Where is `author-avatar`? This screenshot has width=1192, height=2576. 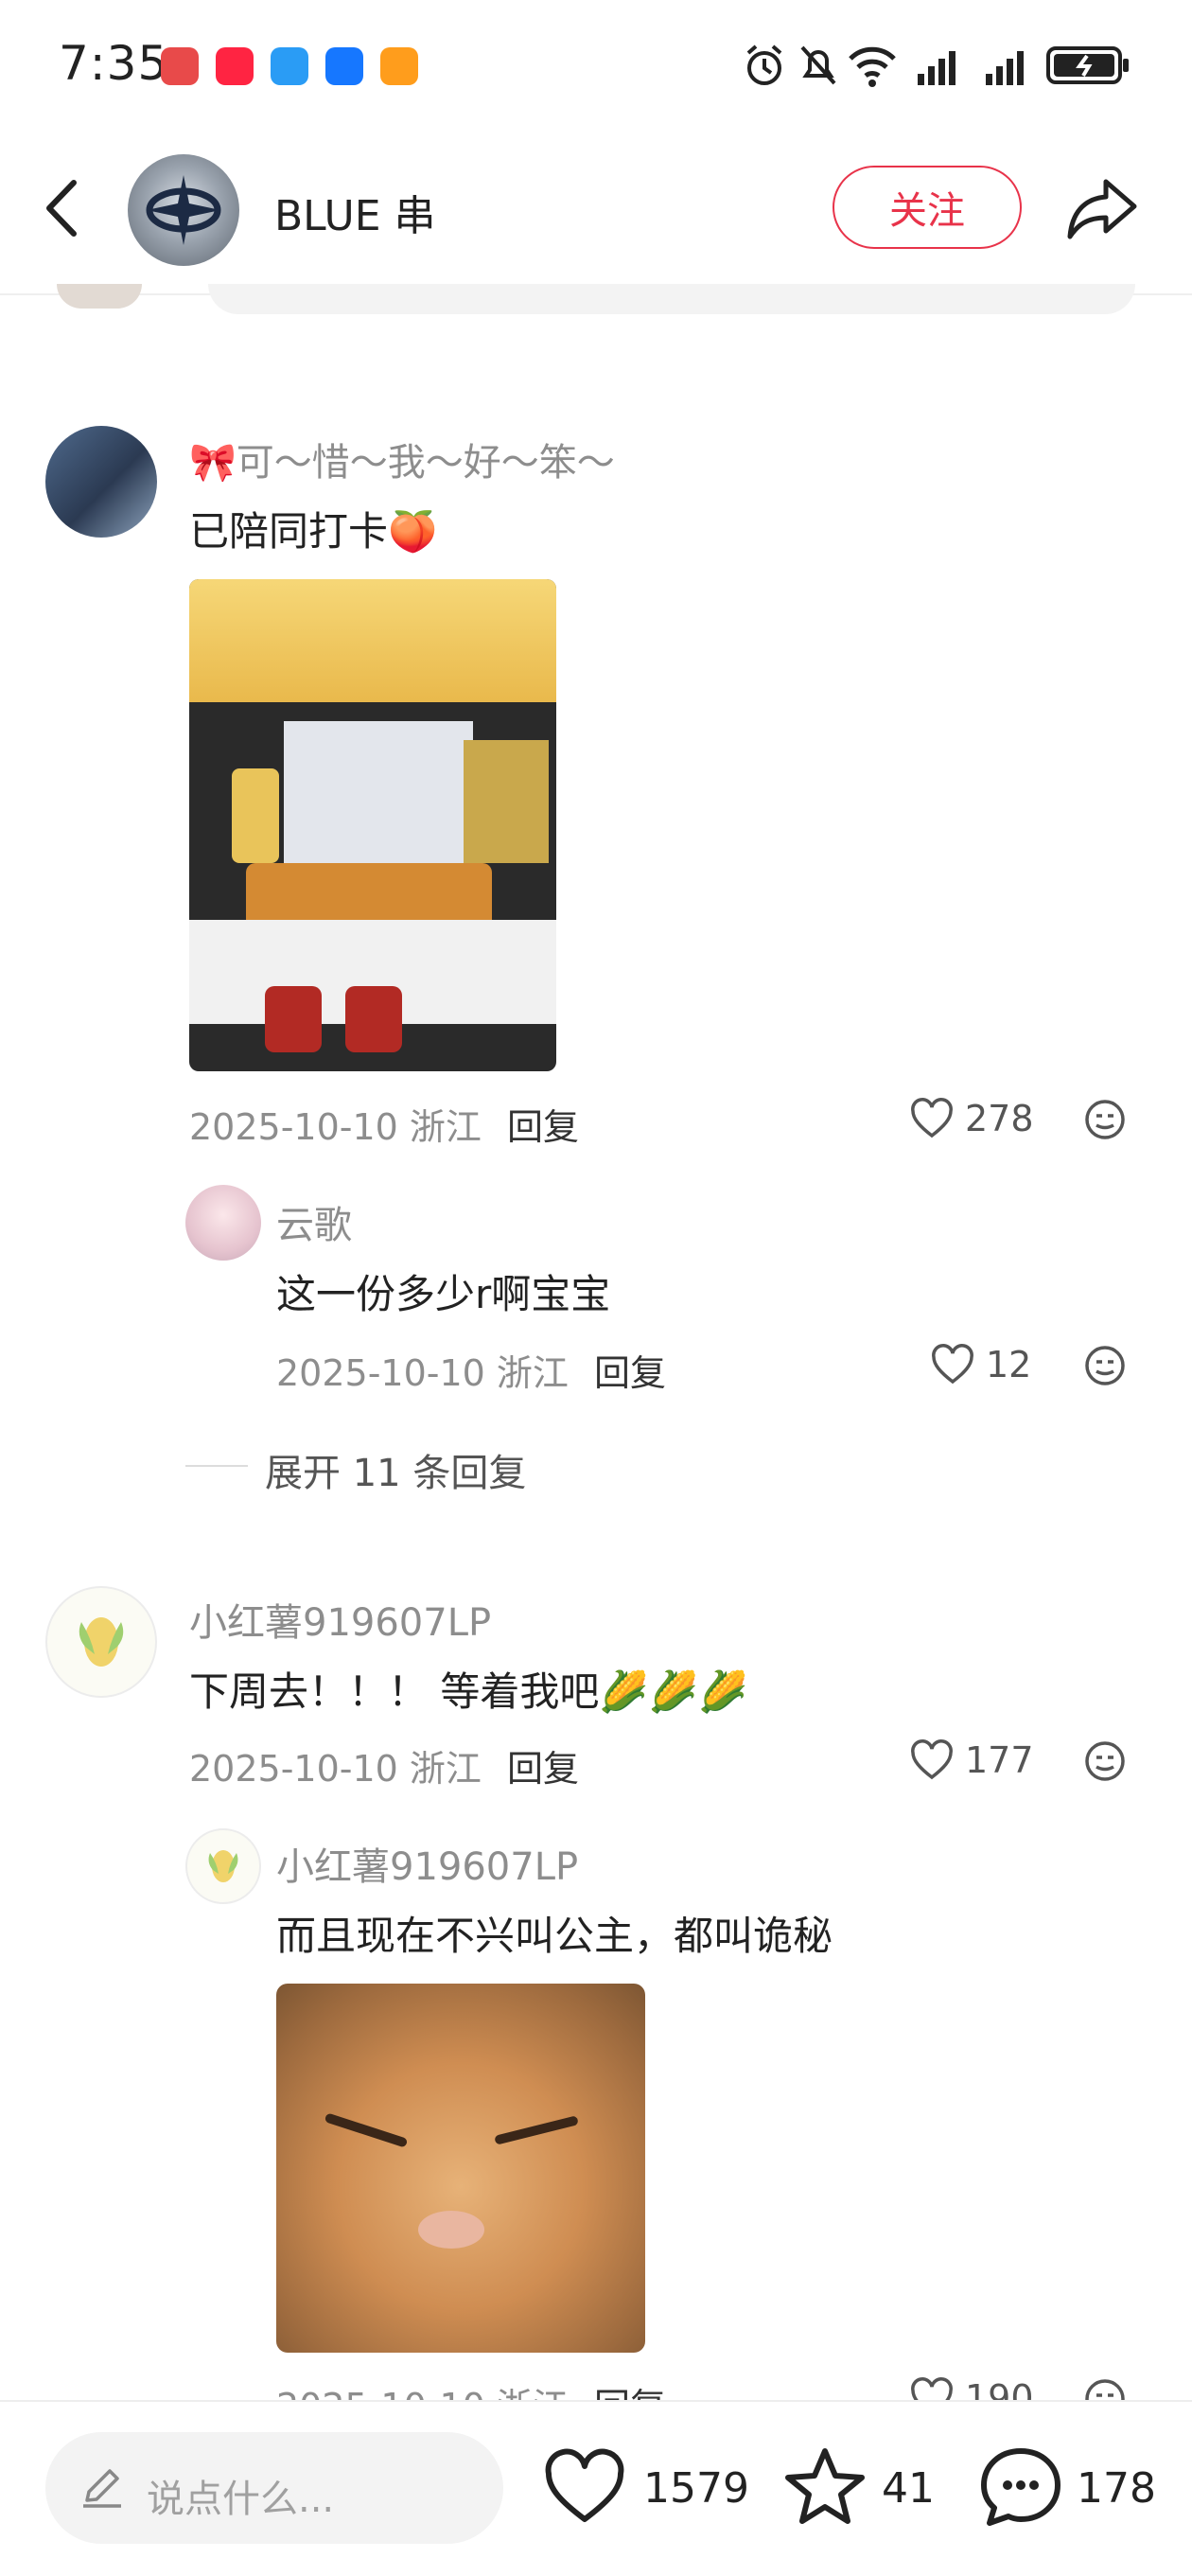
author-avatar is located at coordinates (183, 210).